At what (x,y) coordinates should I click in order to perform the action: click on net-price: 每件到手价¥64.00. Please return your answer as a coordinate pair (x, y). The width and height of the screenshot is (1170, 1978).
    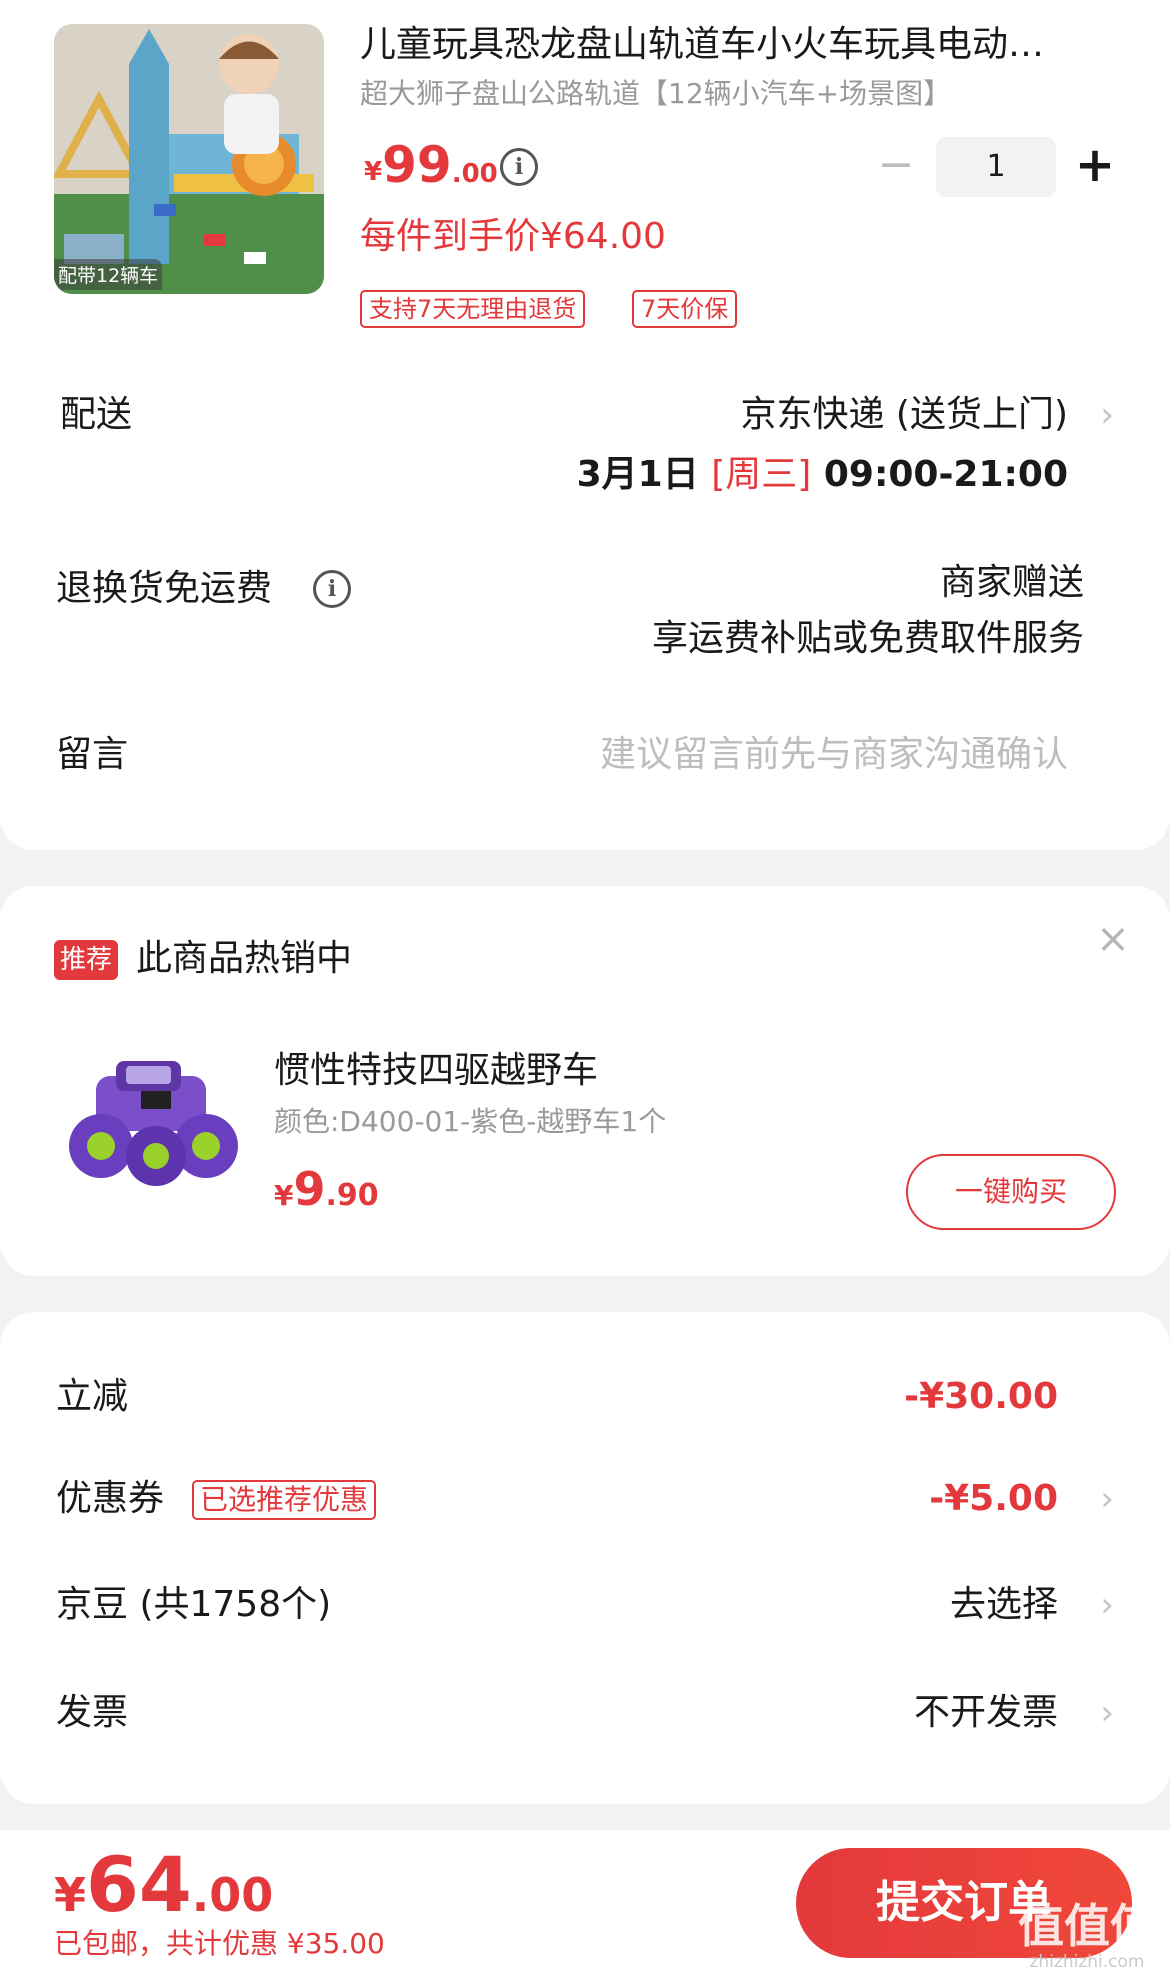
    Looking at the image, I should click on (513, 236).